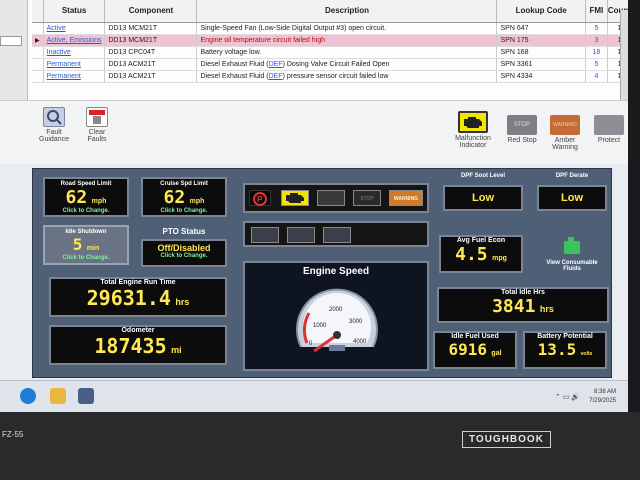  Describe the element at coordinates (567, 397) in the screenshot. I see `system-tray: ⌃ ▭ 🔊` at that location.